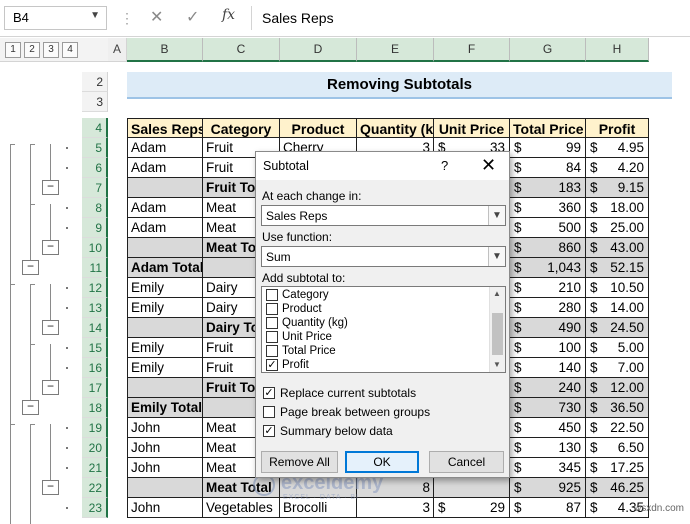 Image resolution: width=690 pixels, height=524 pixels. What do you see at coordinates (617, 488) in the screenshot?
I see `table-cell-profit: $46.25` at bounding box center [617, 488].